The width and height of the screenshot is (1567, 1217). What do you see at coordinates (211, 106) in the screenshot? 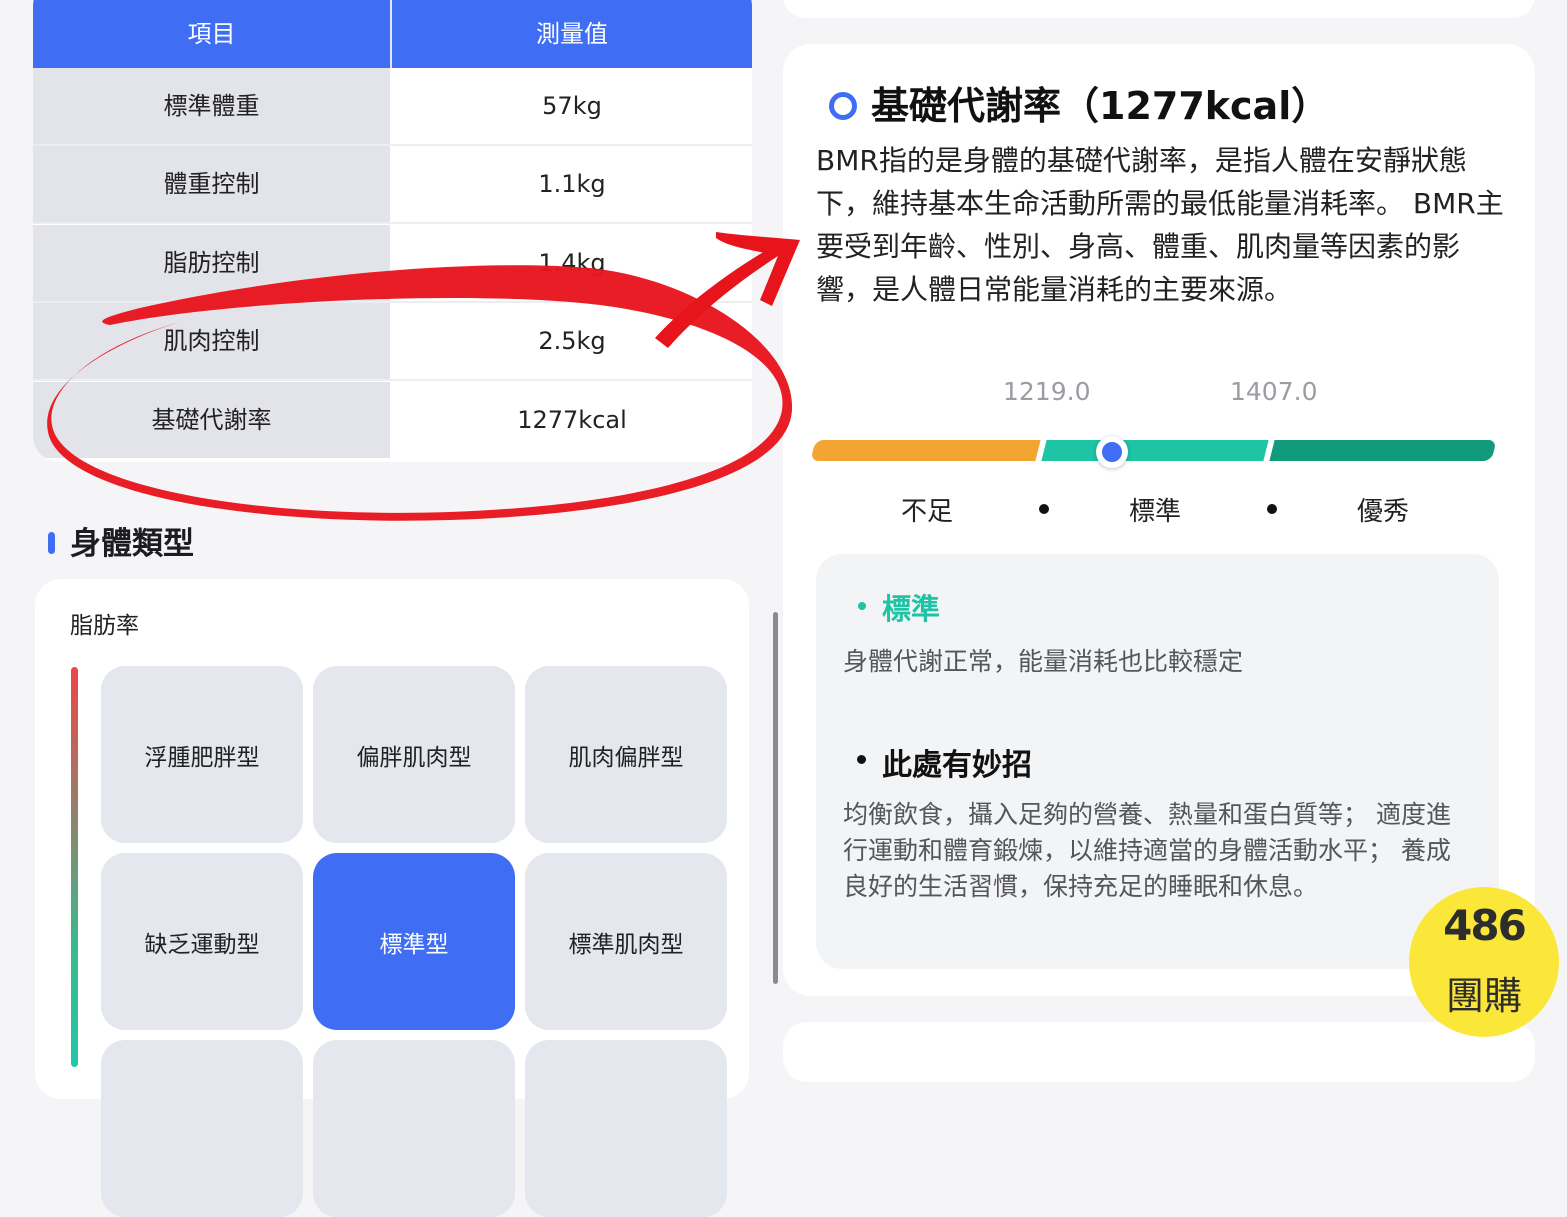
I see `row-label: 標準體重` at bounding box center [211, 106].